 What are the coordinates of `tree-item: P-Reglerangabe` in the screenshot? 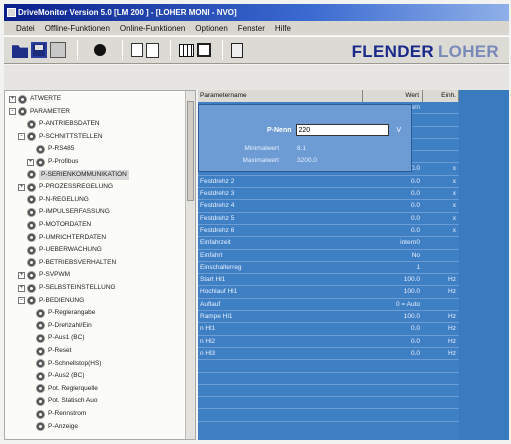 It's located at (61, 313).